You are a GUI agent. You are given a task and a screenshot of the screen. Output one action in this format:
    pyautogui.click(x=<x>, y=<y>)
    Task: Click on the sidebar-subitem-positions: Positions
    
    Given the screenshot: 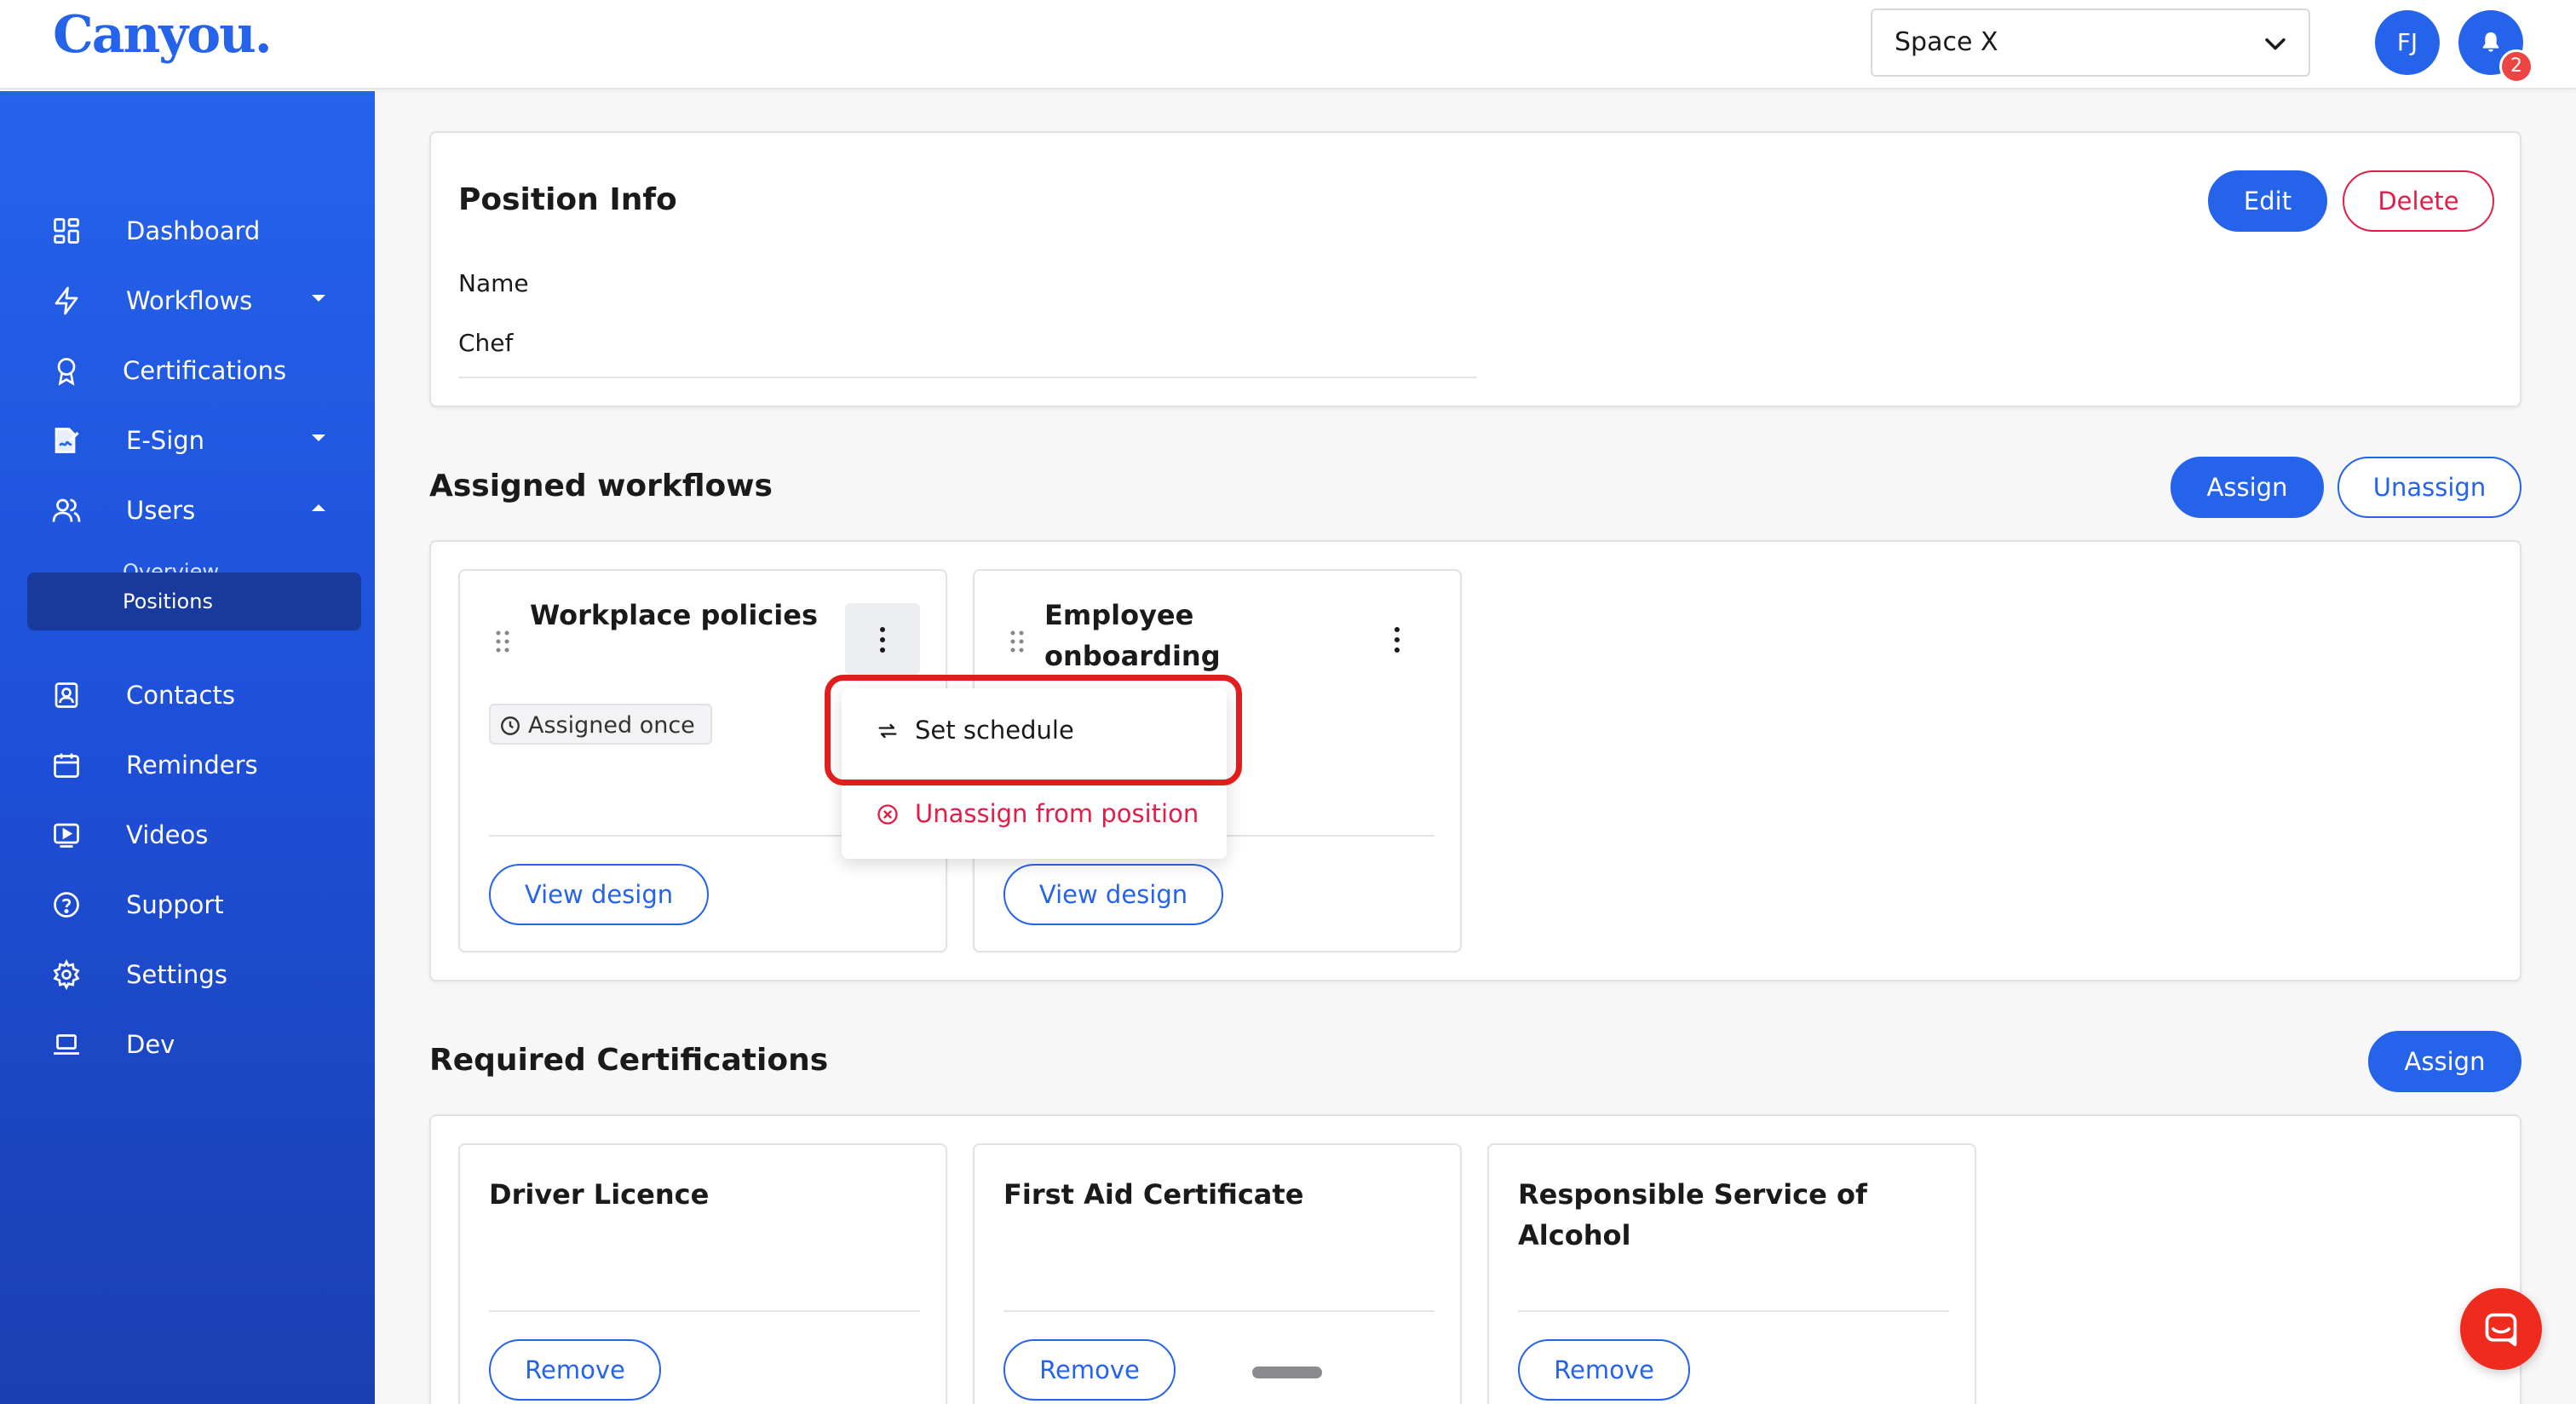 What is the action you would take?
    pyautogui.click(x=194, y=601)
    